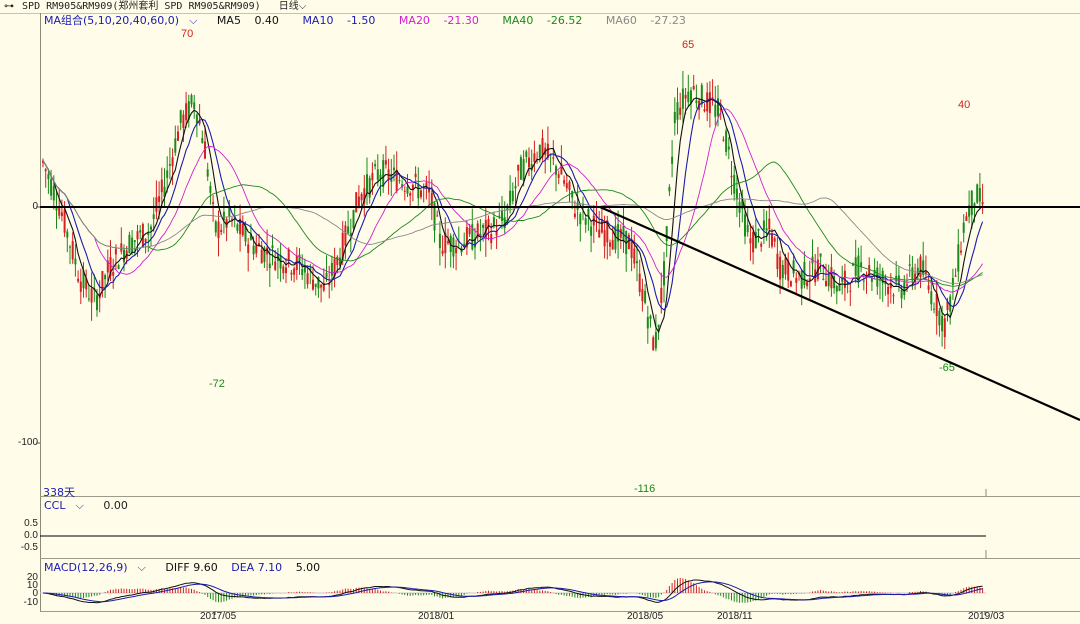 Image resolution: width=1080 pixels, height=624 pixels. What do you see at coordinates (512, 591) in the screenshot?
I see `macd-diff-line` at bounding box center [512, 591].